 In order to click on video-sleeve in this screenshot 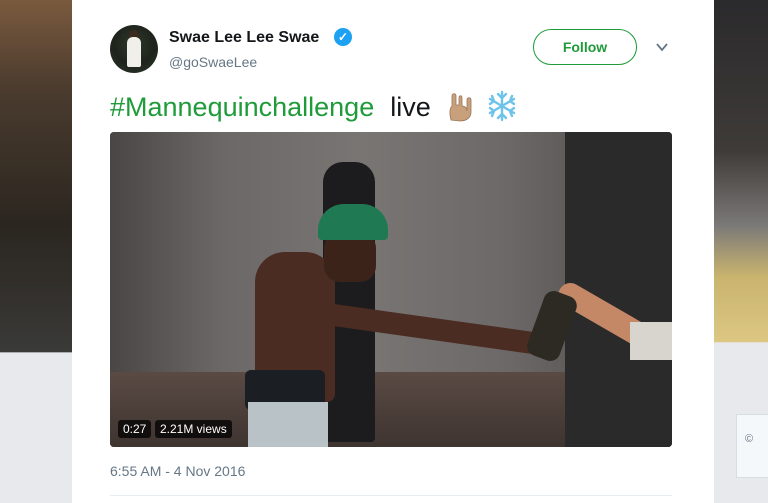, I will do `click(651, 341)`.